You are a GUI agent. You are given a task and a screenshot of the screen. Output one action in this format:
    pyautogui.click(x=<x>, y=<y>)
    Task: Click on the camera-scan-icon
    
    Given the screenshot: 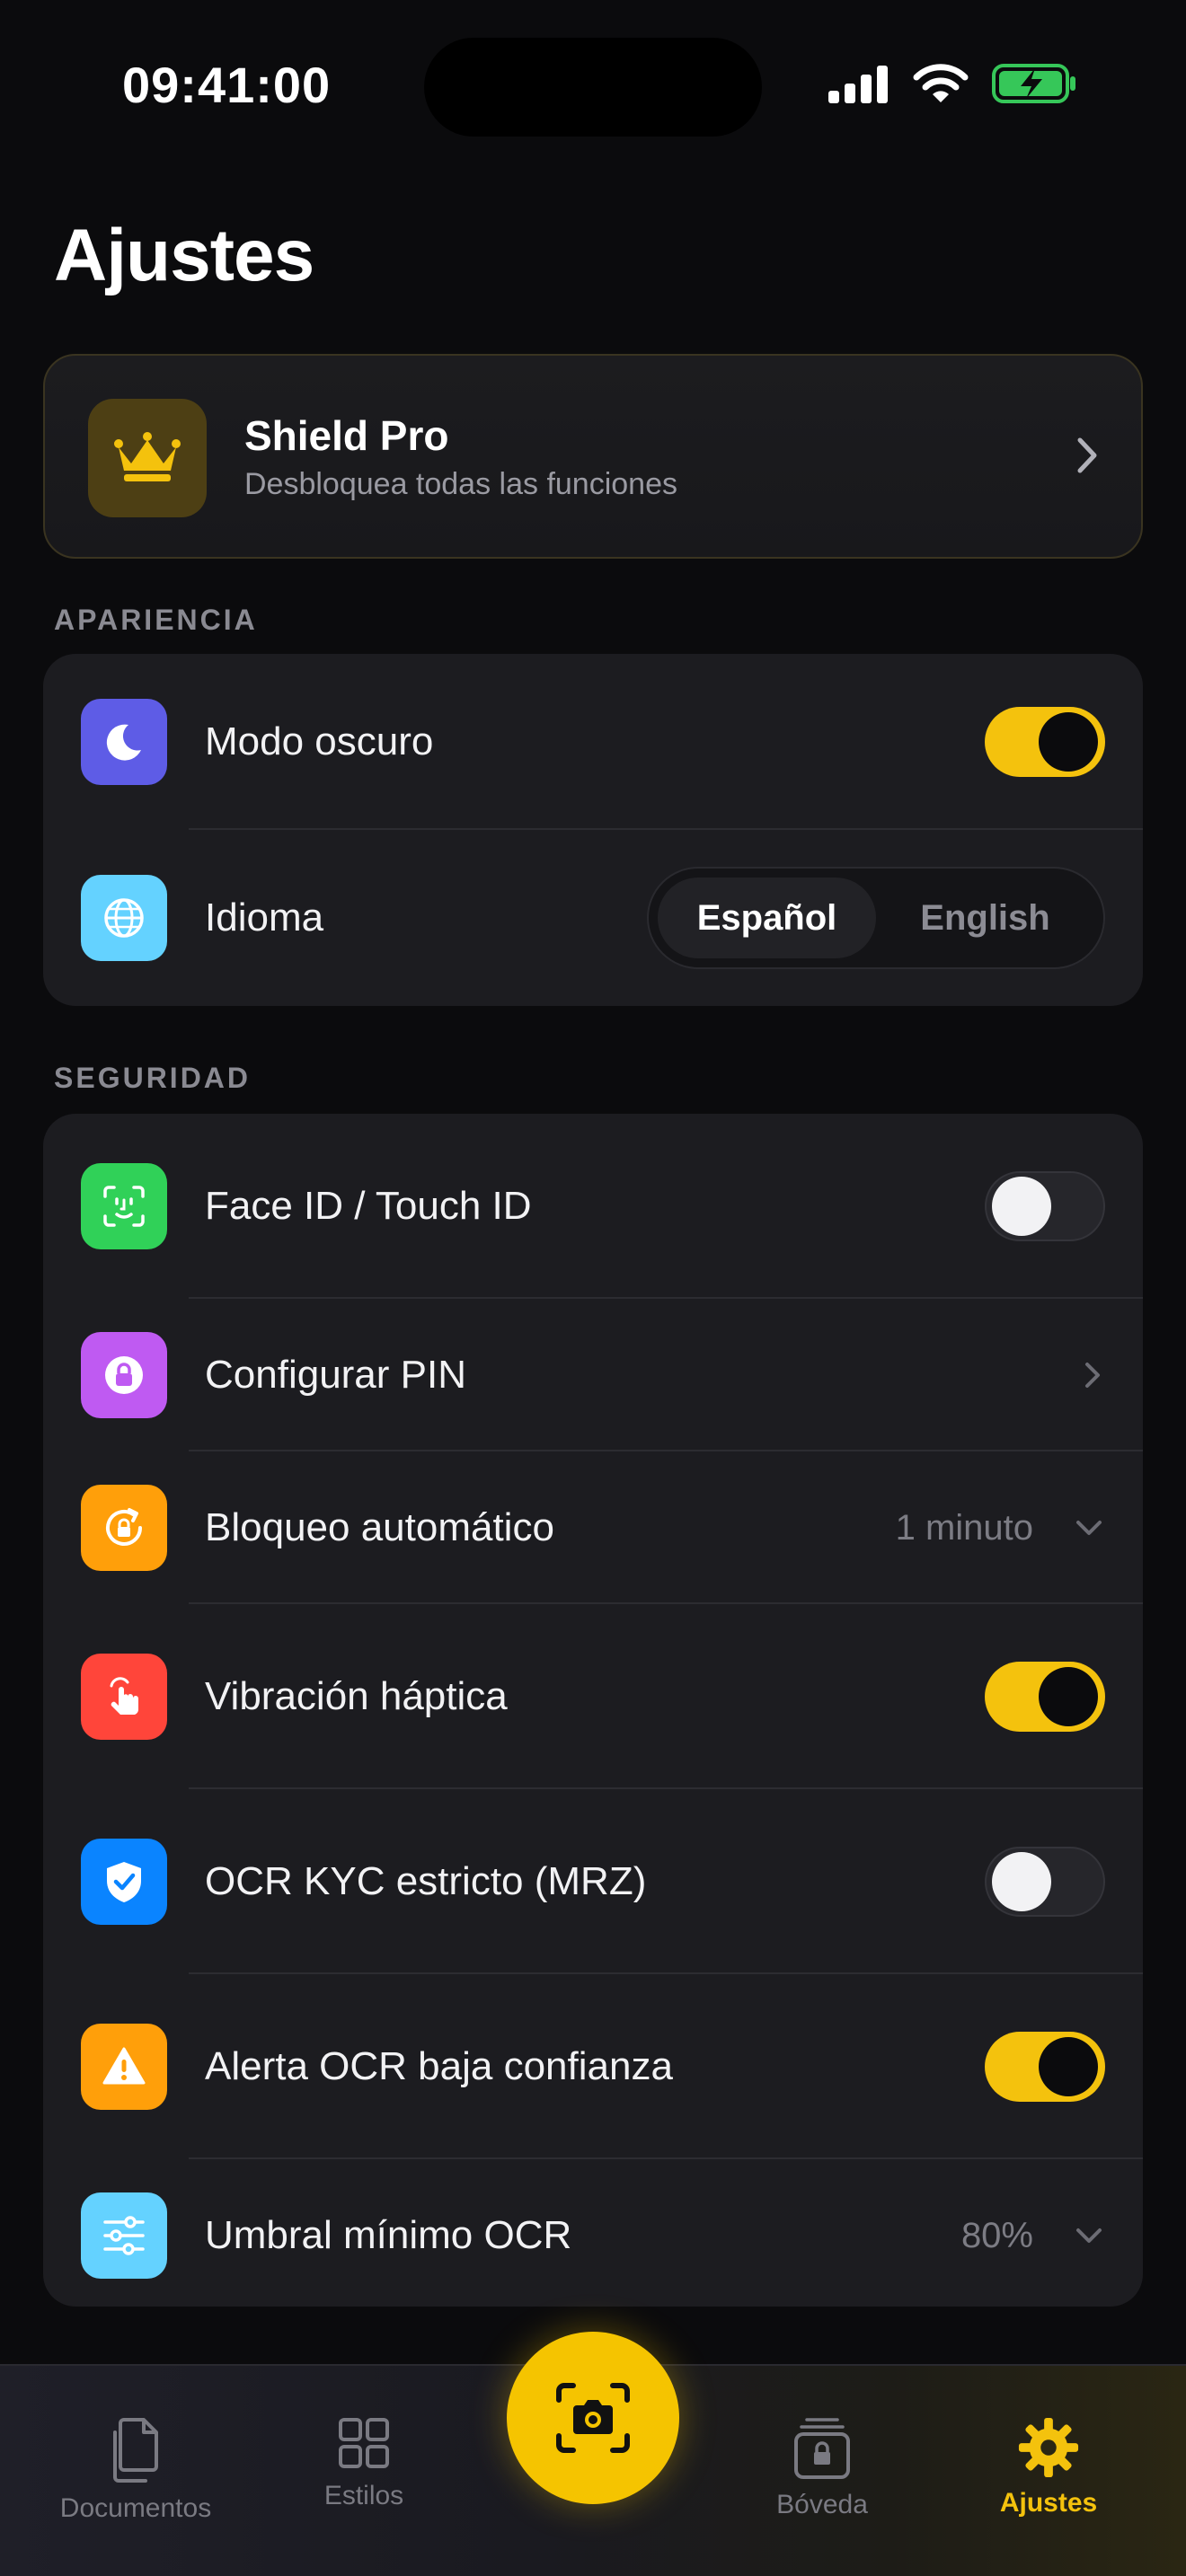 What is the action you would take?
    pyautogui.click(x=593, y=2418)
    